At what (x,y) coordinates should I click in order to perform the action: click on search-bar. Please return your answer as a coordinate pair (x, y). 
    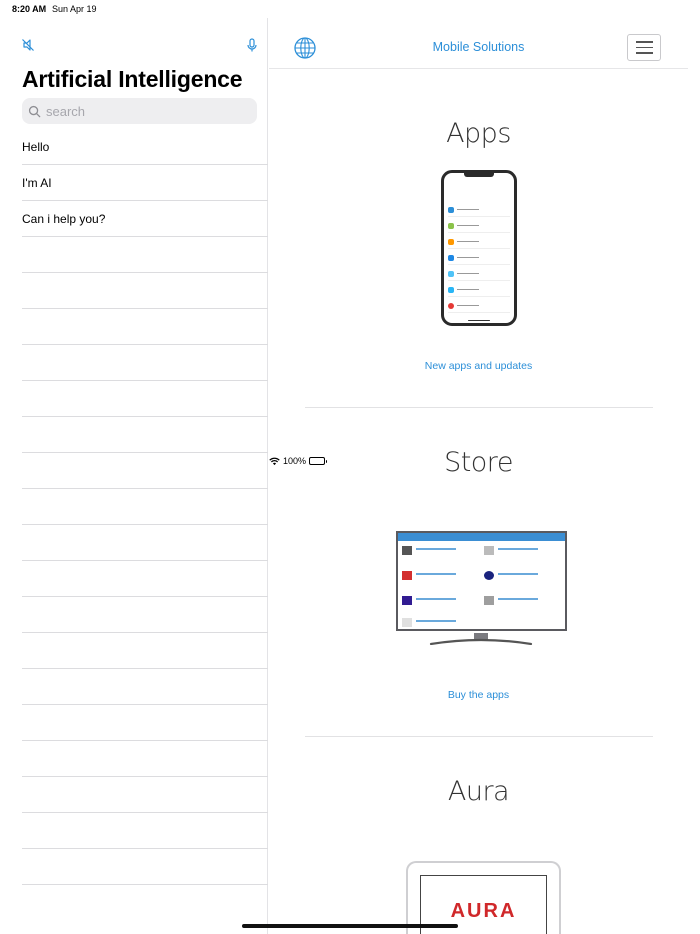
    Looking at the image, I should click on (139, 111).